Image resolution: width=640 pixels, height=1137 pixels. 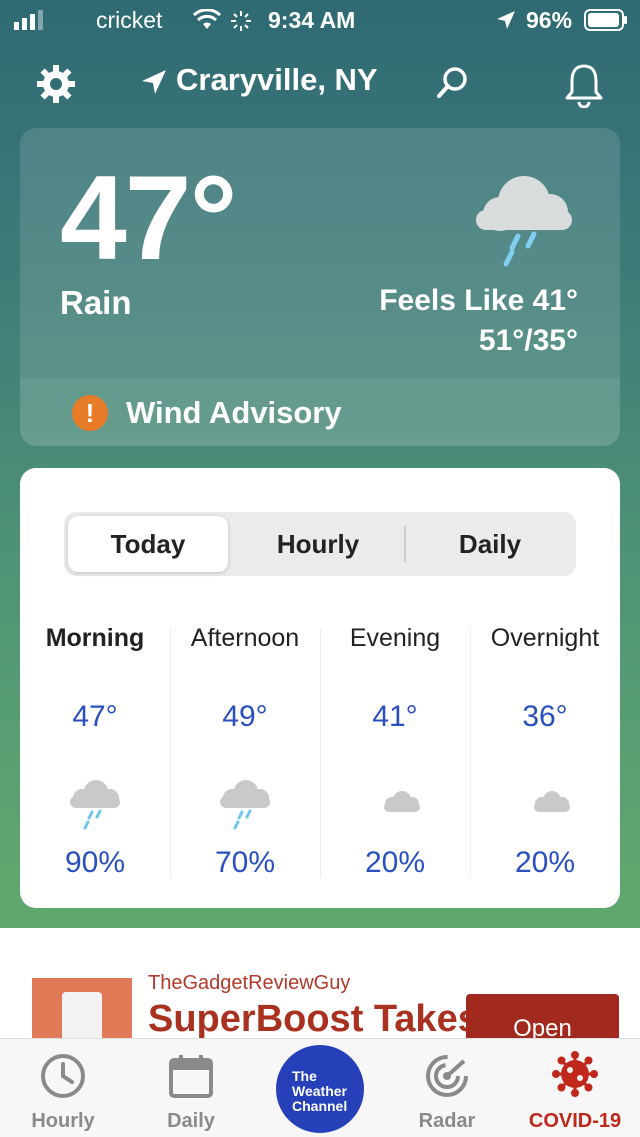 I want to click on status-bar: cricket 9:34 AM 96%, so click(x=320, y=20).